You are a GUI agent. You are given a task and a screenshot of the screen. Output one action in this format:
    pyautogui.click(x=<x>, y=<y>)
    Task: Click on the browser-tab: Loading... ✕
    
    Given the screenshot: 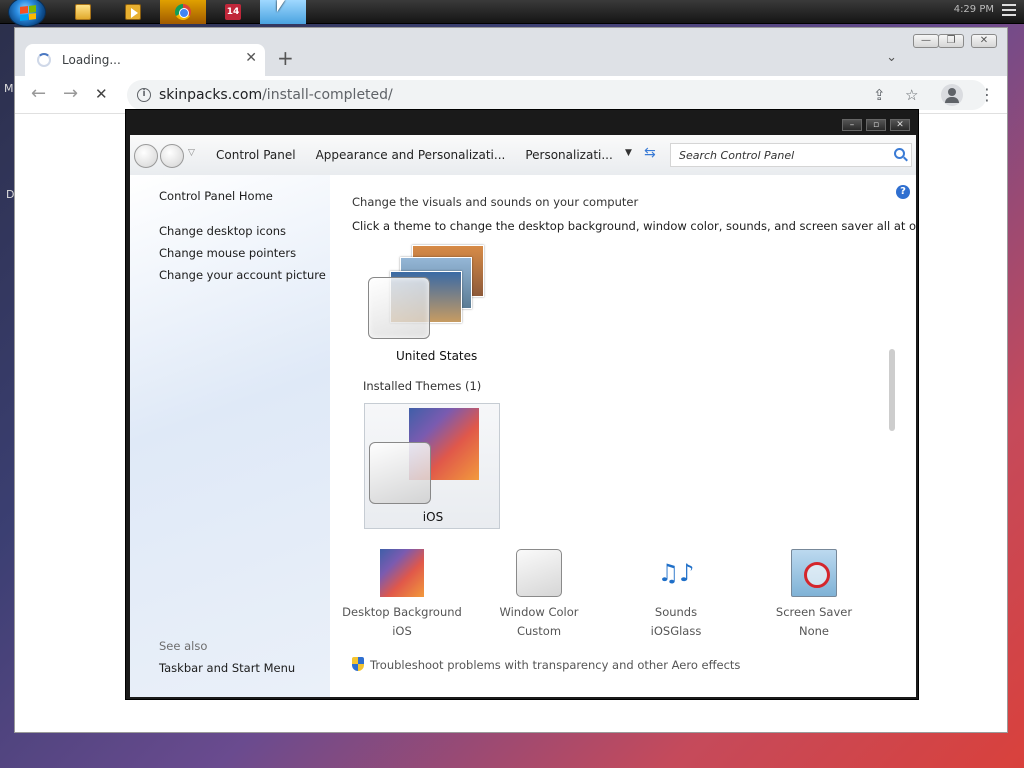 What is the action you would take?
    pyautogui.click(x=145, y=60)
    